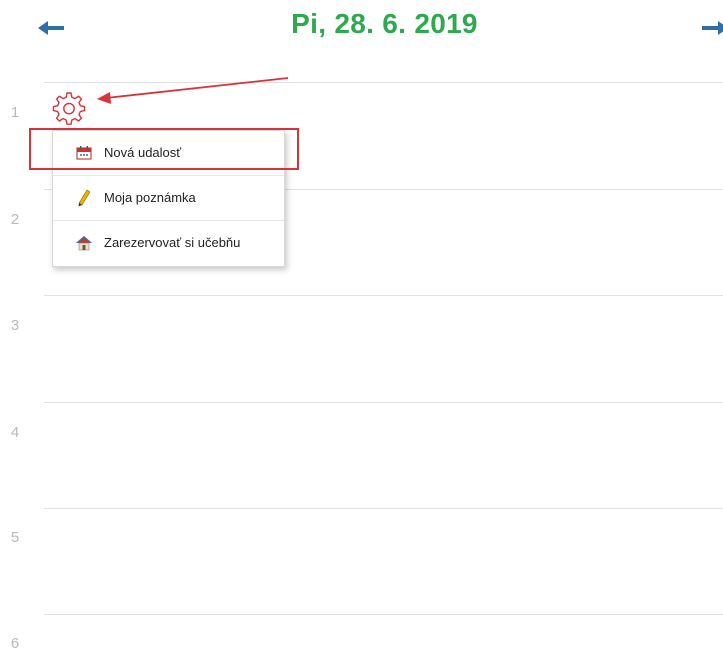 The height and width of the screenshot is (655, 723). Describe the element at coordinates (84, 198) in the screenshot. I see `pencil-icon` at that location.